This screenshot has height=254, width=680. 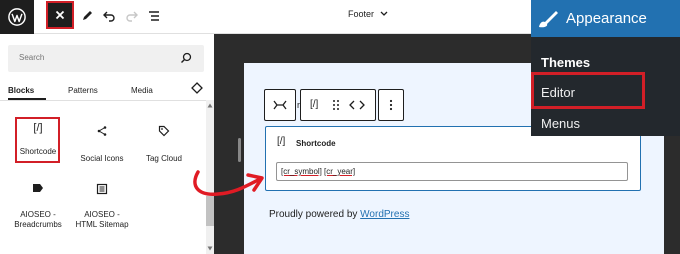 I want to click on block-label: HTML Sitemap, so click(x=102, y=224).